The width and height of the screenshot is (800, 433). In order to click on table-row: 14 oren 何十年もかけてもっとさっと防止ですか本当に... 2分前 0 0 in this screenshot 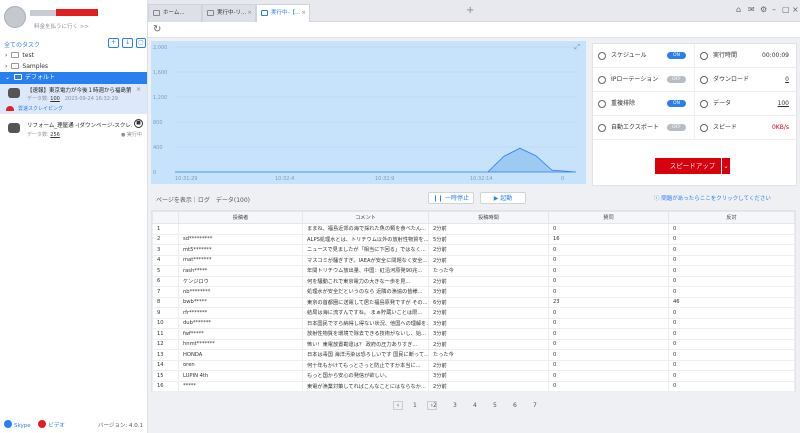, I will do `click(473, 365)`.